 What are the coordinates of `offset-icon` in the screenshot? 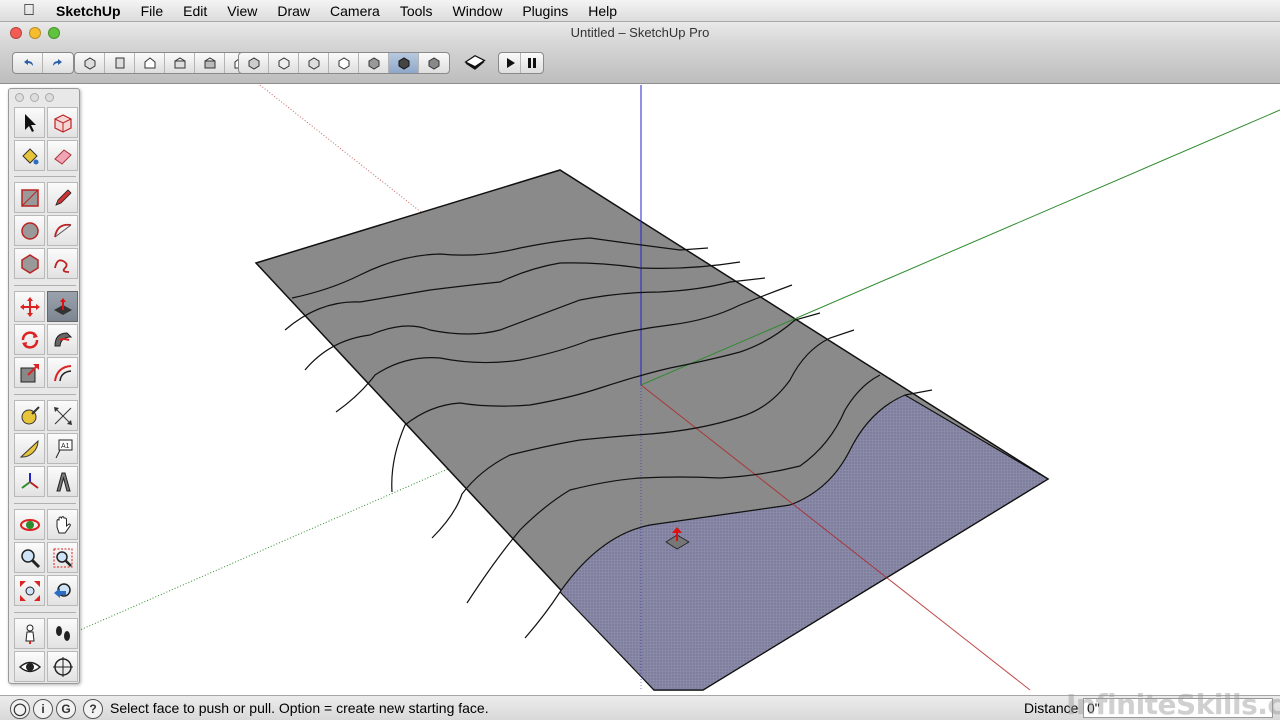 It's located at (62, 372).